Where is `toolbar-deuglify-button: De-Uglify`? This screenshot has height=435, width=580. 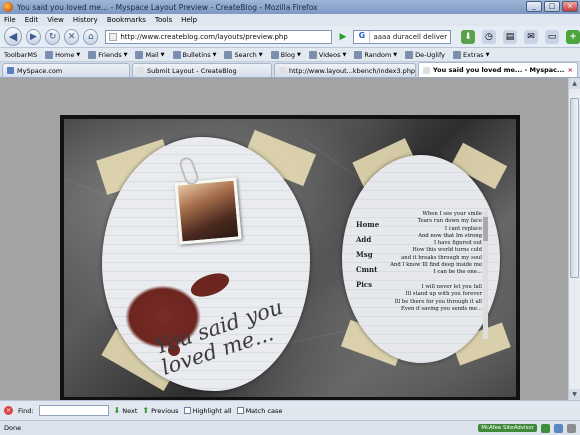 toolbar-deuglify-button: De-Uglify is located at coordinates (425, 54).